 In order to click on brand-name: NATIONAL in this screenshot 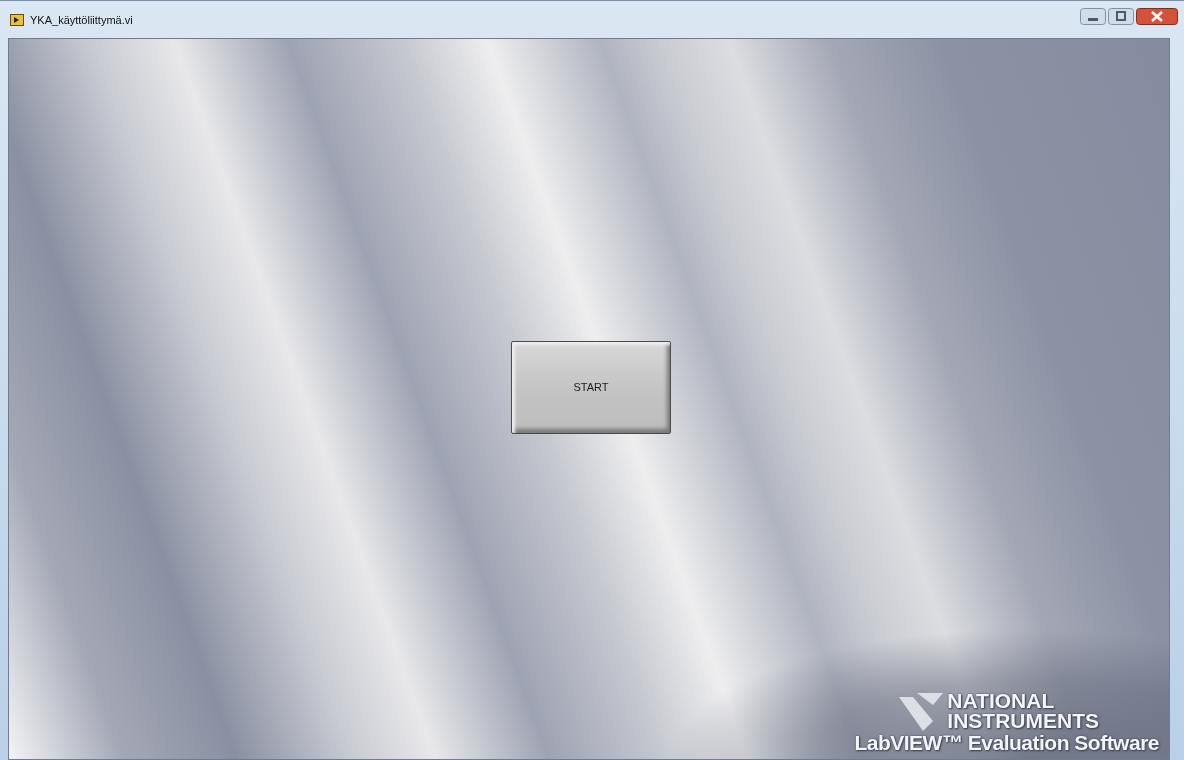, I will do `click(1001, 701)`.